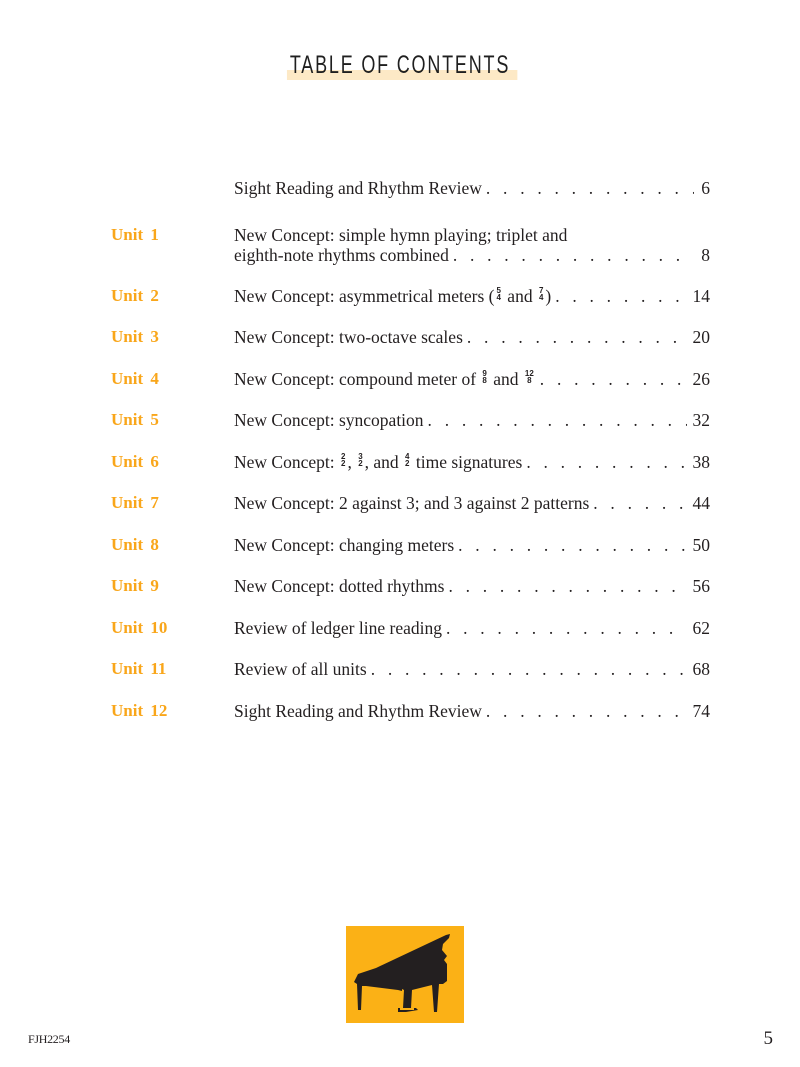 Image resolution: width=800 pixels, height=1067 pixels. Describe the element at coordinates (139, 668) in the screenshot. I see `unit-label: Unit 11` at that location.